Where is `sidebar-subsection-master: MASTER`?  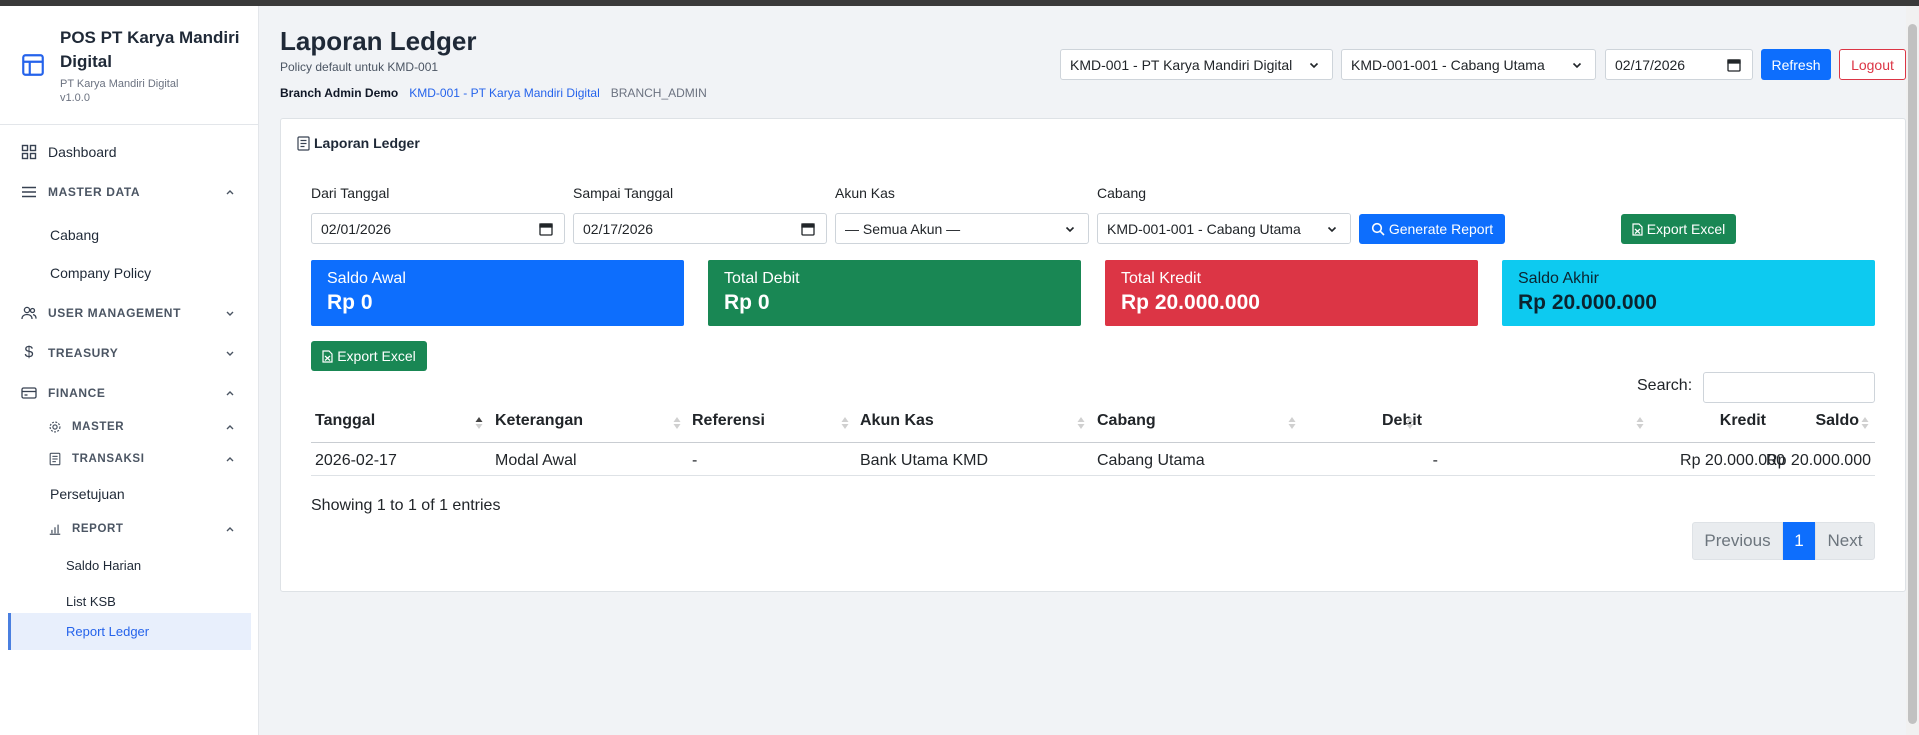 sidebar-subsection-master: MASTER is located at coordinates (129, 427).